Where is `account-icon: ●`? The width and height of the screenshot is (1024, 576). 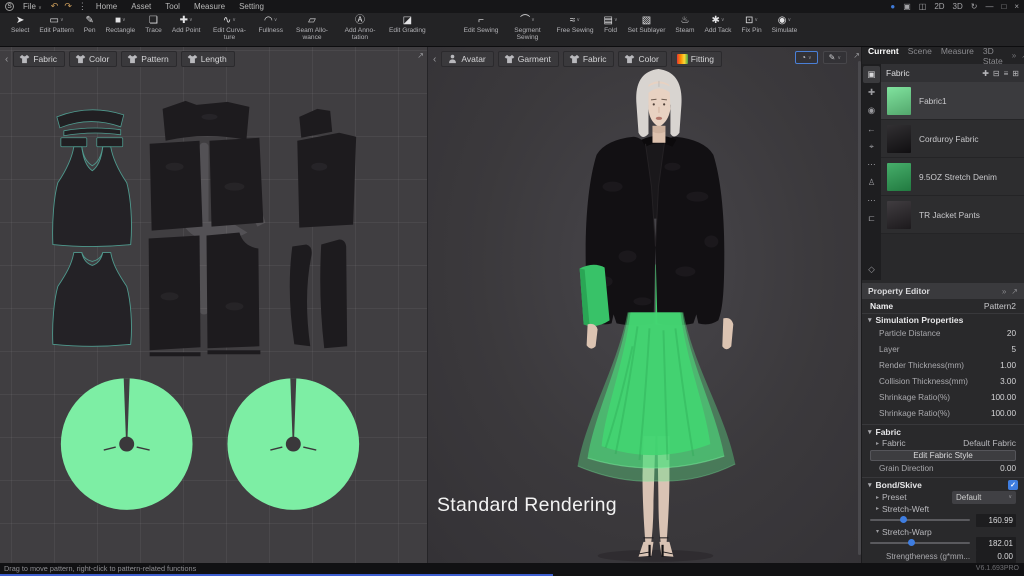
account-icon: ● is located at coordinates (892, 7).